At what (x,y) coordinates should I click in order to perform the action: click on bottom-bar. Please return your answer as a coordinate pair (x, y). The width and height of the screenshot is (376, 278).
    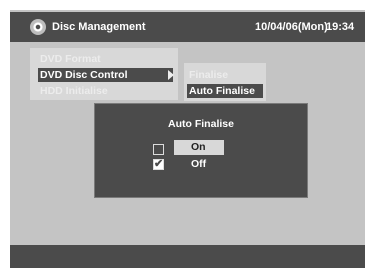
    Looking at the image, I should click on (187, 256).